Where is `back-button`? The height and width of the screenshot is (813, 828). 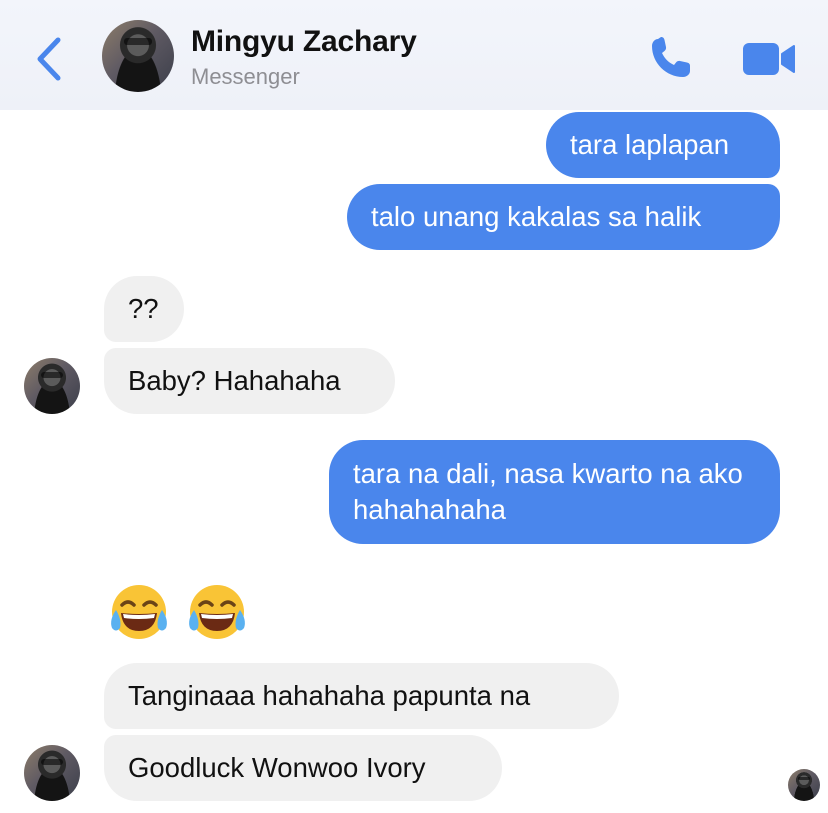
back-button is located at coordinates (50, 59).